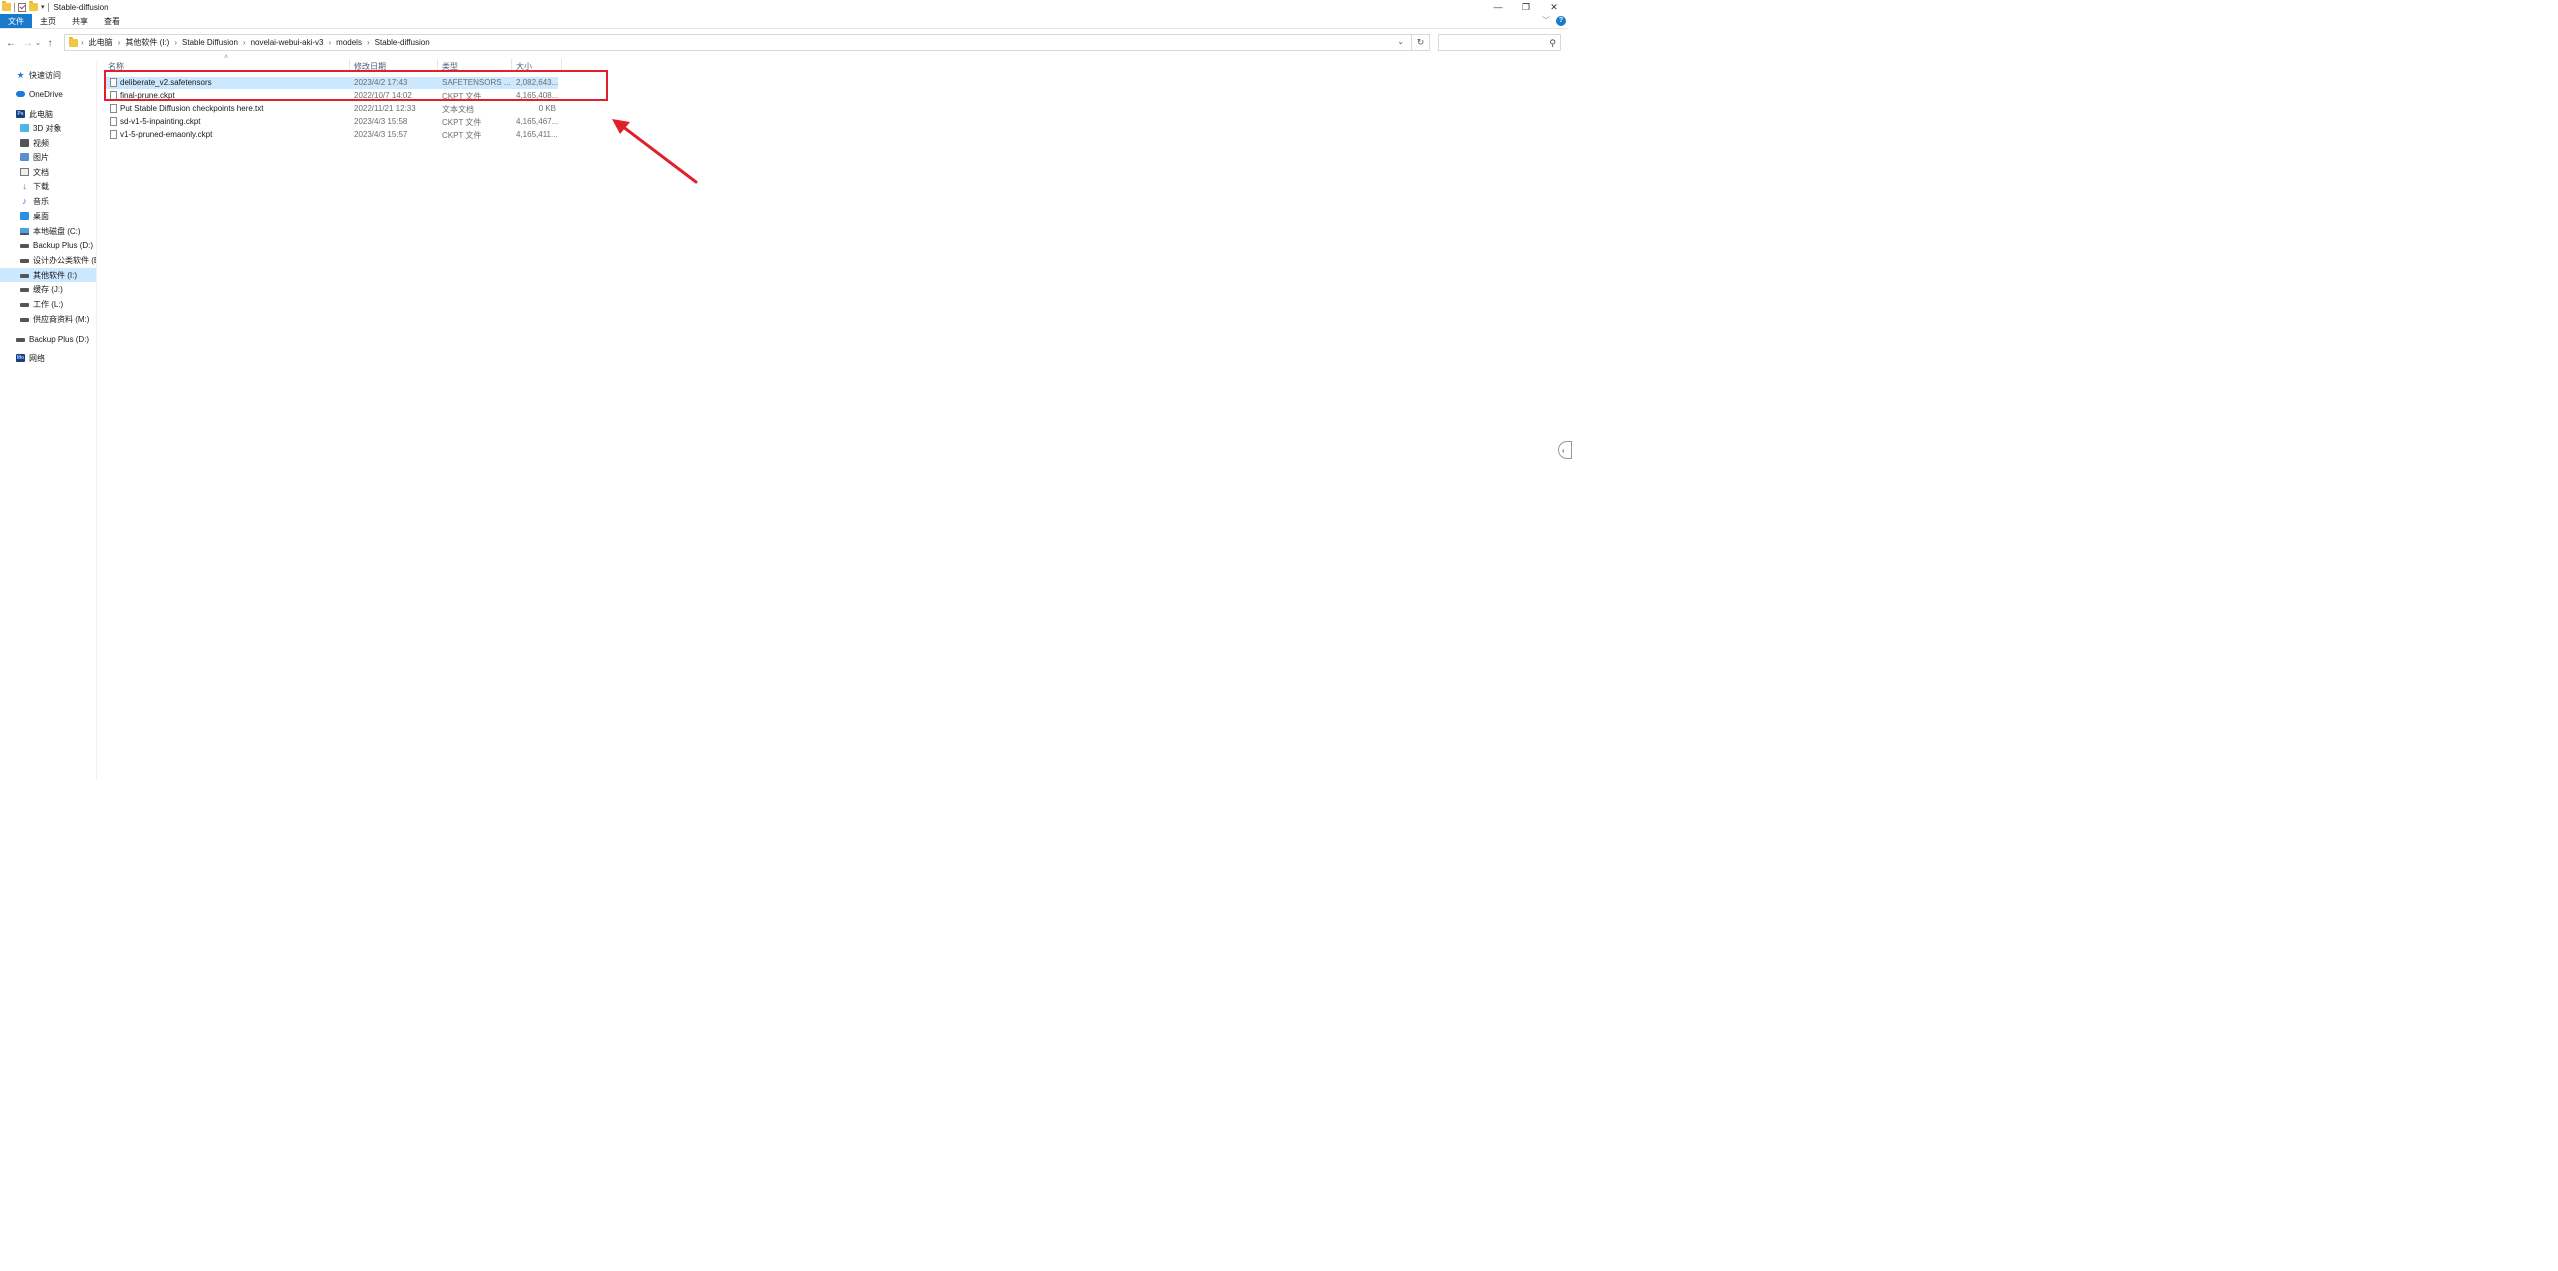 Image resolution: width=2558 pixels, height=1271 pixels. What do you see at coordinates (48, 319) in the screenshot?
I see `sidebar-item-drive-m: 供应商资料 (M:)` at bounding box center [48, 319].